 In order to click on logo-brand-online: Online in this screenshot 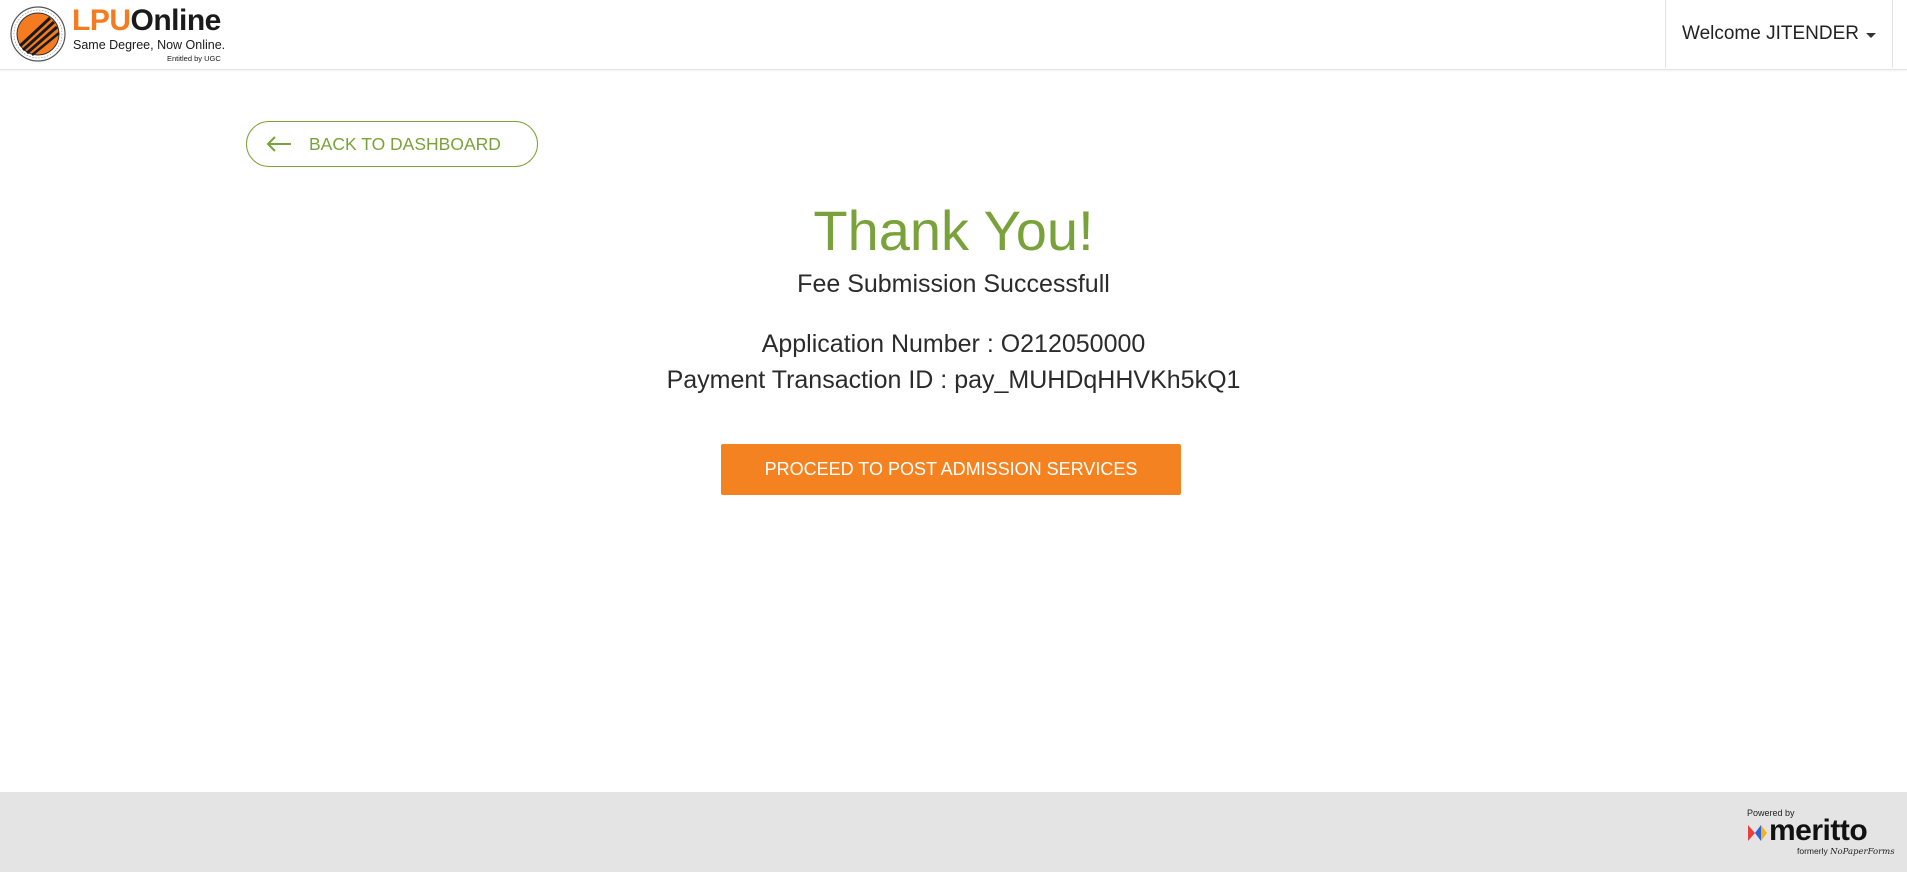, I will do `click(176, 20)`.